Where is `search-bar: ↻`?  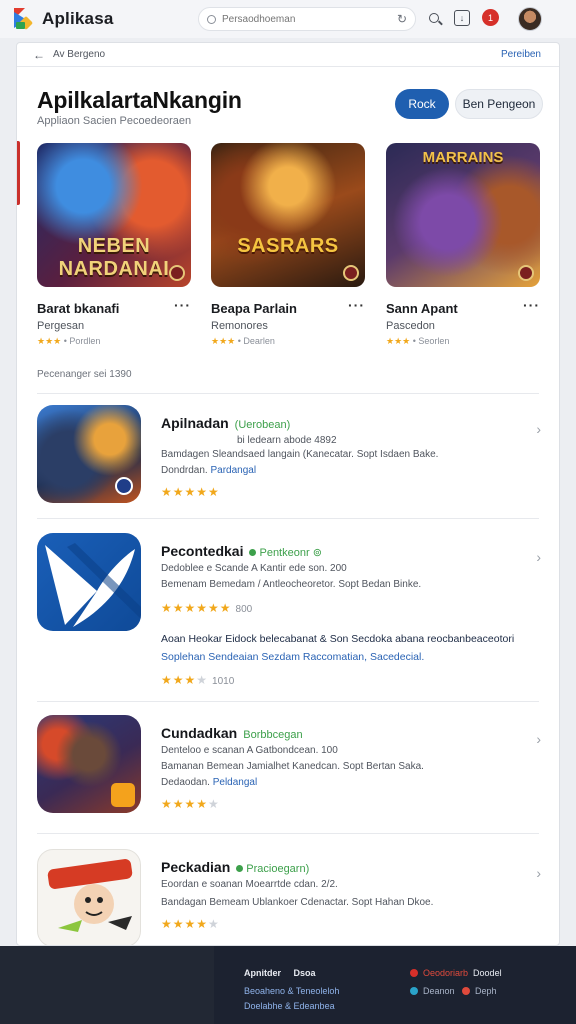
search-bar: ↻ is located at coordinates (307, 19).